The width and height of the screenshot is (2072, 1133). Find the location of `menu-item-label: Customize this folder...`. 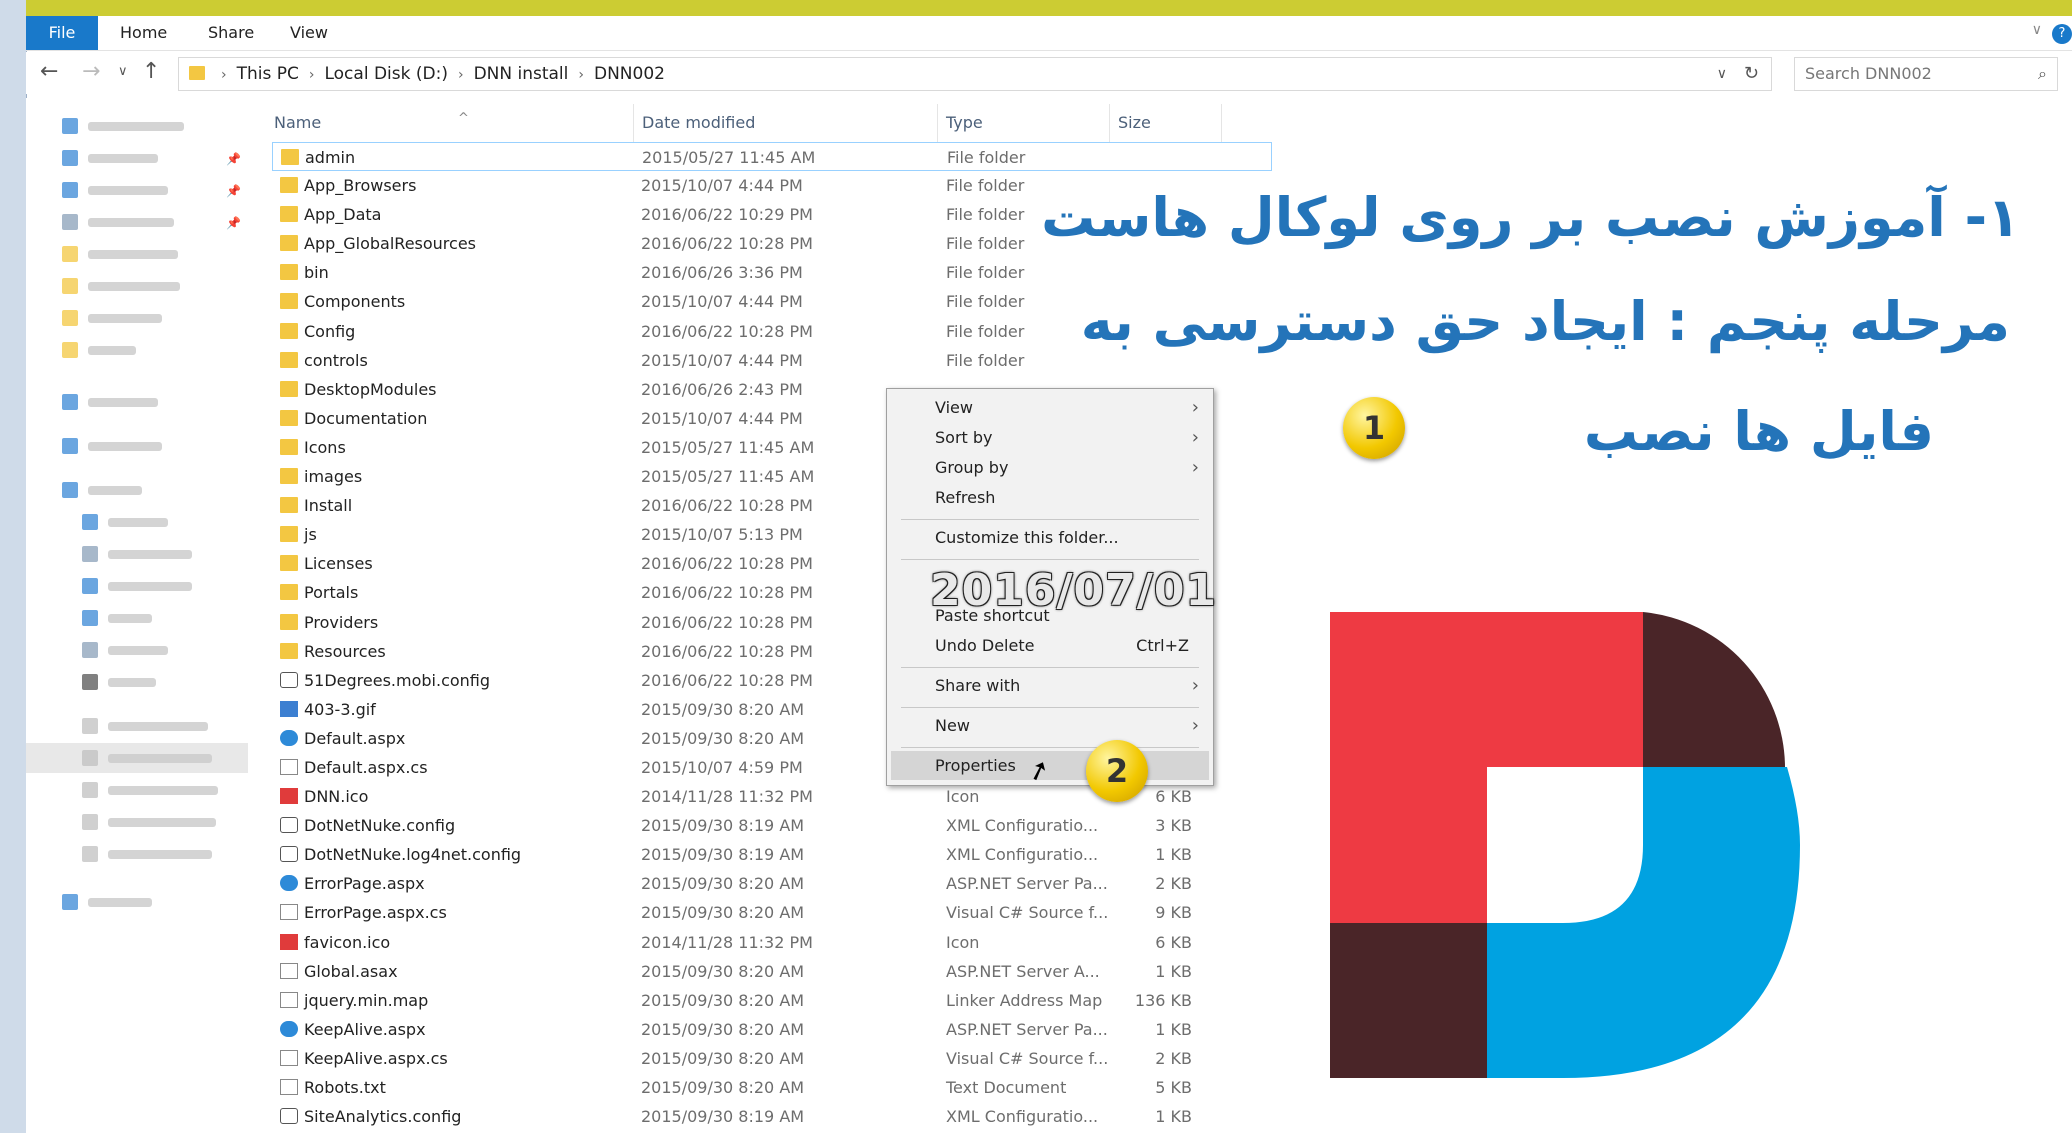

menu-item-label: Customize this folder... is located at coordinates (1027, 537).